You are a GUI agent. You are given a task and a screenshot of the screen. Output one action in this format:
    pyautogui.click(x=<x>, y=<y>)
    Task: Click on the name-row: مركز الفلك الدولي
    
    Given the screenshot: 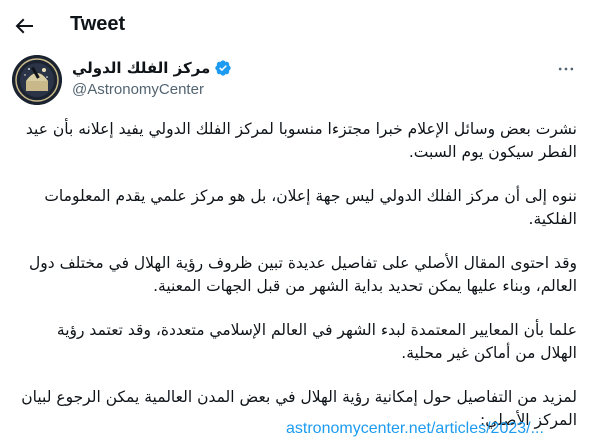 What is the action you would take?
    pyautogui.click(x=152, y=68)
    